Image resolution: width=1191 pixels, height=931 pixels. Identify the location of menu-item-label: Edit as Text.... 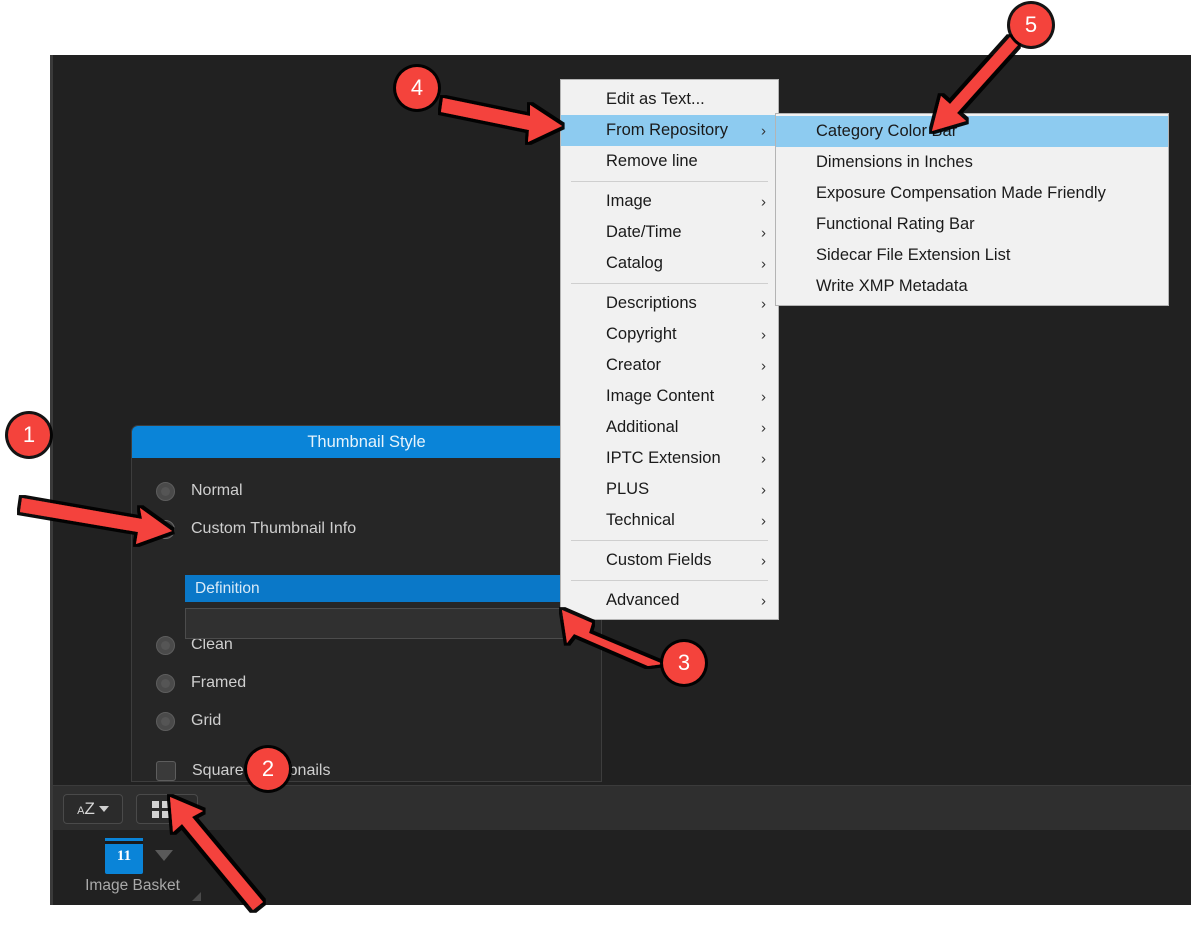
(655, 99).